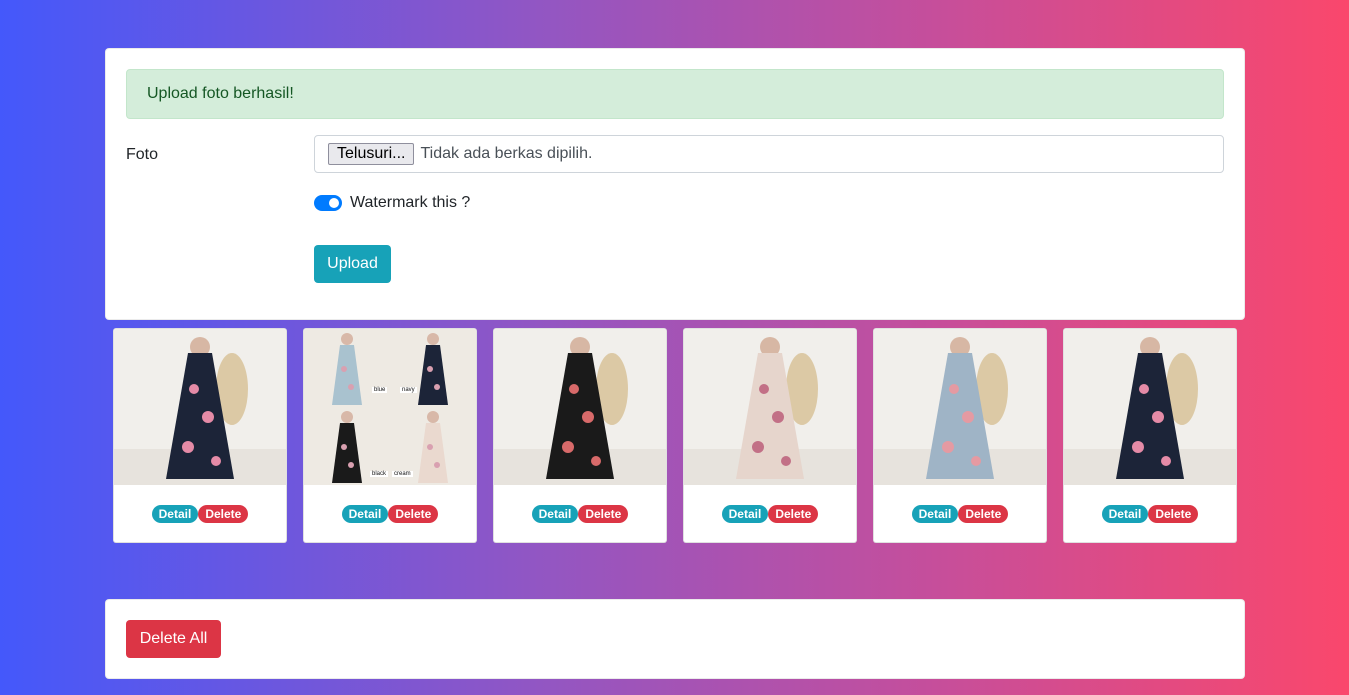  What do you see at coordinates (408, 390) in the screenshot?
I see `collage-caption: navy` at bounding box center [408, 390].